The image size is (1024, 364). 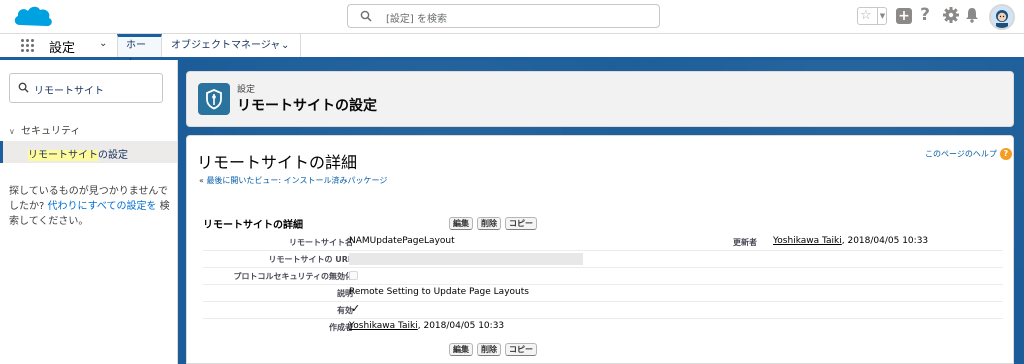 I want to click on global-header: [設定] を検索 ☆ ▼ + ?, so click(x=512, y=17).